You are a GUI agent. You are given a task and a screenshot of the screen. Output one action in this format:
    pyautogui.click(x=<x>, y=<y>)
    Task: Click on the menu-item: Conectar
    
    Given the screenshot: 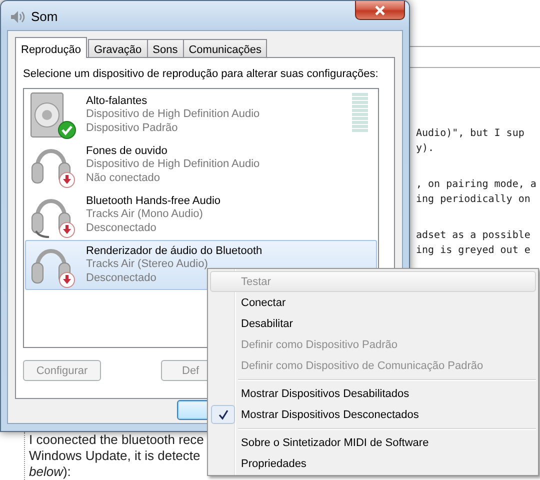 What is the action you would take?
    pyautogui.click(x=373, y=302)
    